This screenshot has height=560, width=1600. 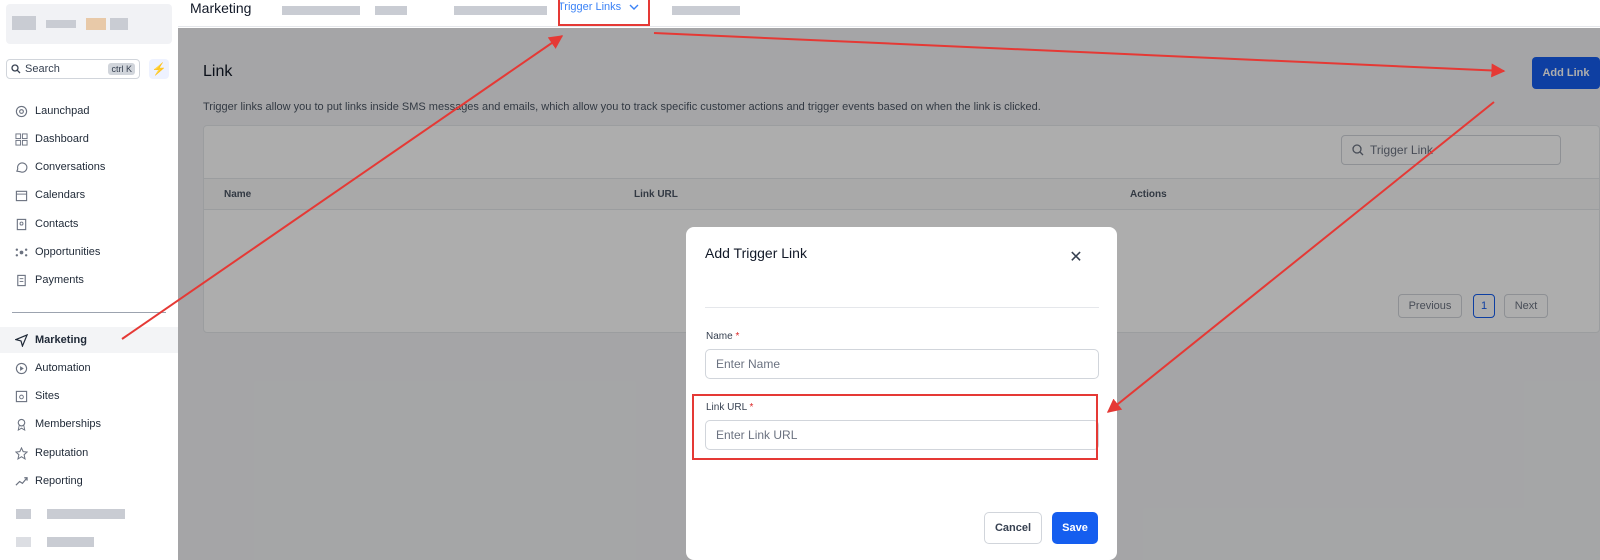 What do you see at coordinates (1300, 257) in the screenshot?
I see `arrow-add-link-to-url-field` at bounding box center [1300, 257].